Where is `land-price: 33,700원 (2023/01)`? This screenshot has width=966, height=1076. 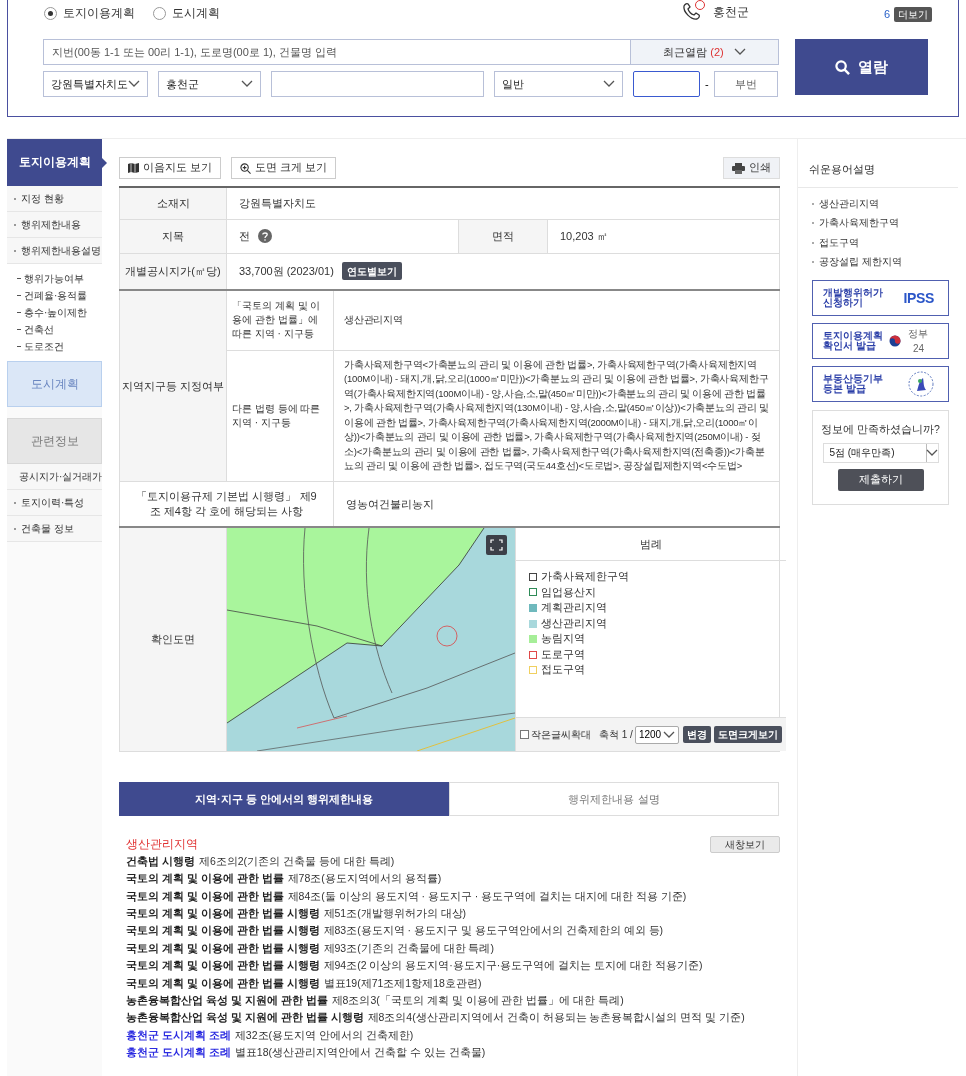
land-price: 33,700원 (2023/01) is located at coordinates (286, 271).